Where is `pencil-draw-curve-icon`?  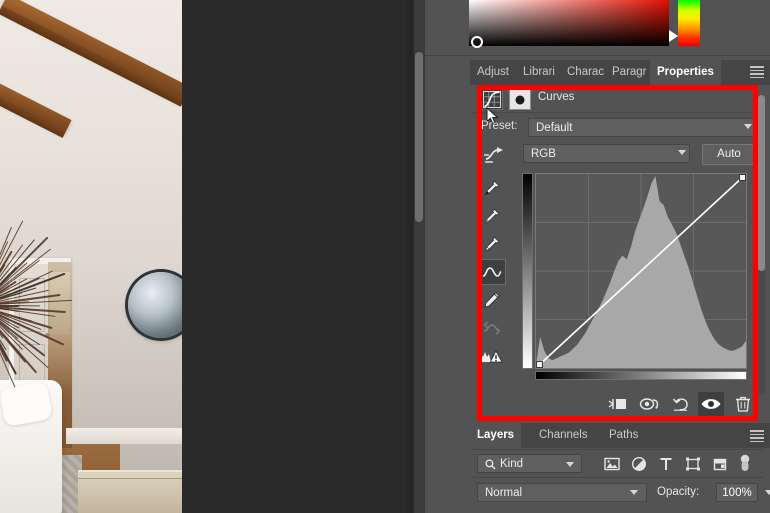
pencil-draw-curve-icon is located at coordinates (492, 300).